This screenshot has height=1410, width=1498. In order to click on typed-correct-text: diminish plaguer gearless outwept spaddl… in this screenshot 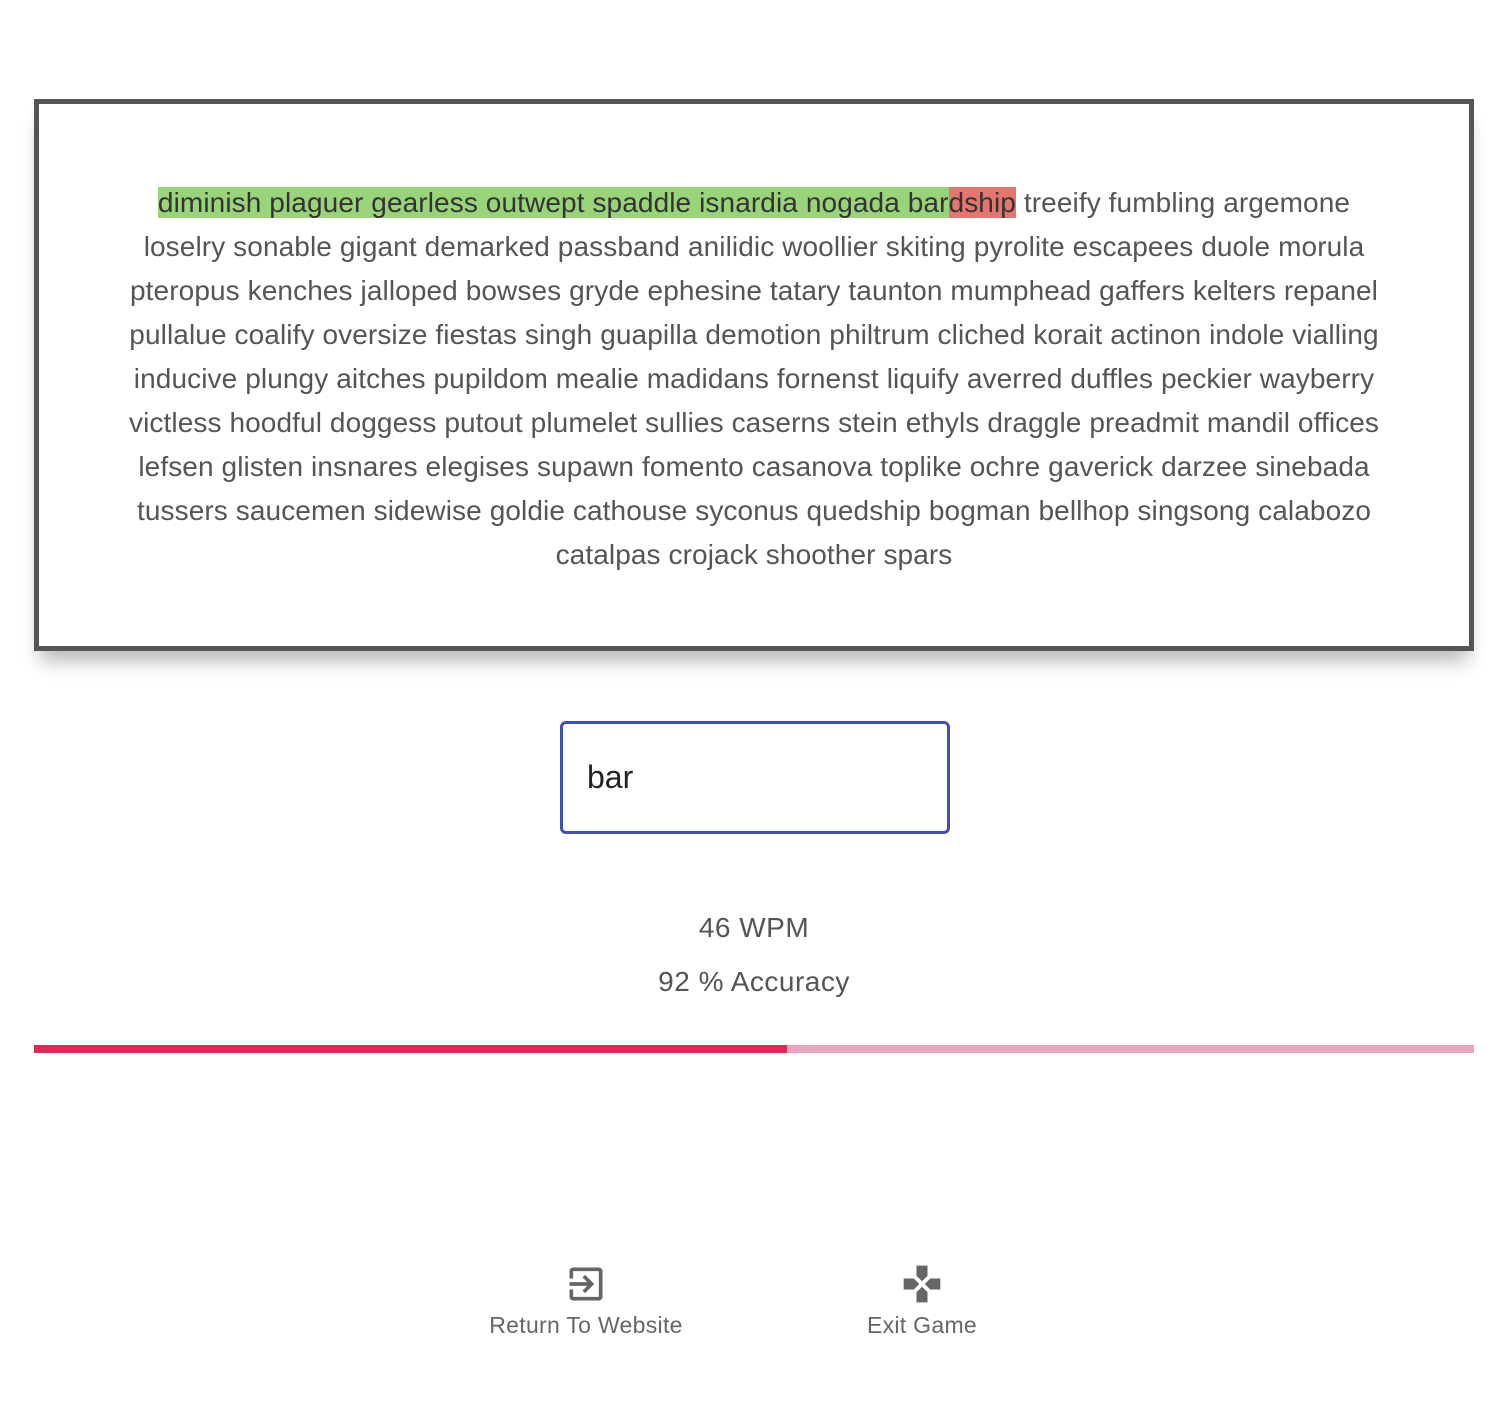, I will do `click(553, 202)`.